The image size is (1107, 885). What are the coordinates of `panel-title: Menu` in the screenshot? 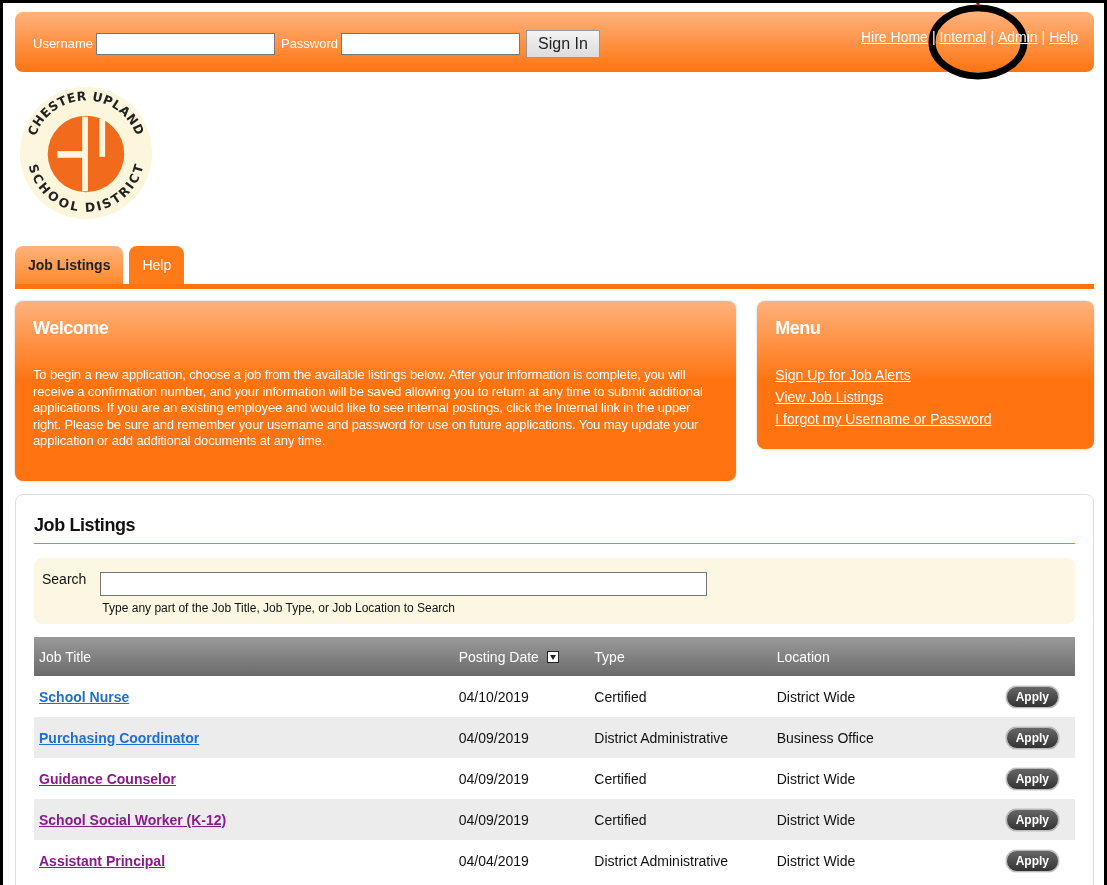 It's located at (925, 333).